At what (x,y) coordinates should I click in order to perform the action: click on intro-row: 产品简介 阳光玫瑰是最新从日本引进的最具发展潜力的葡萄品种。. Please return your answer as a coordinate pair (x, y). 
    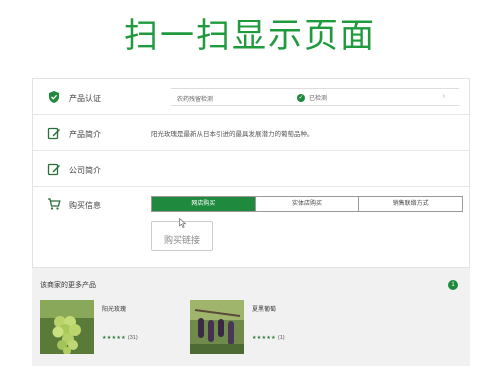
    Looking at the image, I should click on (251, 133).